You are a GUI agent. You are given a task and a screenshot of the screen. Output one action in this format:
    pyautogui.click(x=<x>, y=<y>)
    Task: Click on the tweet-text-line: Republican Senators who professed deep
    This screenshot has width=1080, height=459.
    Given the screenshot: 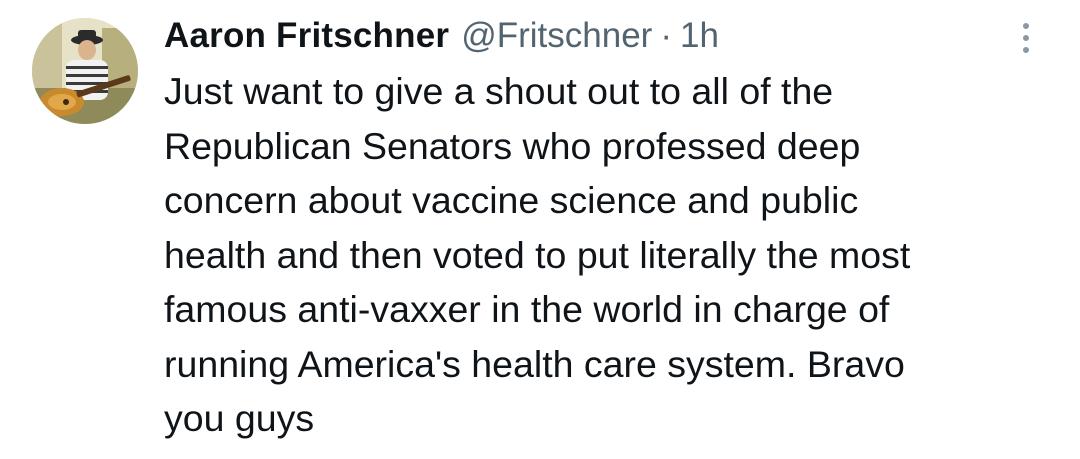 What is the action you would take?
    pyautogui.click(x=512, y=145)
    